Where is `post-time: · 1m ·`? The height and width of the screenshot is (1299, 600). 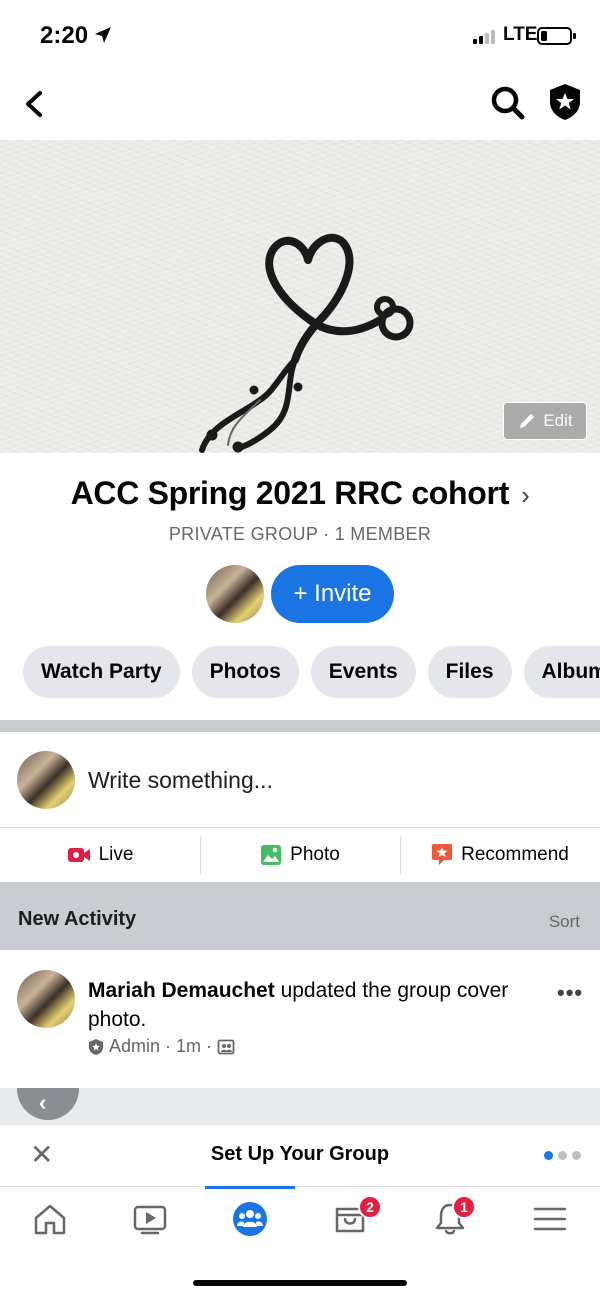
post-time: · 1m · is located at coordinates (189, 1046).